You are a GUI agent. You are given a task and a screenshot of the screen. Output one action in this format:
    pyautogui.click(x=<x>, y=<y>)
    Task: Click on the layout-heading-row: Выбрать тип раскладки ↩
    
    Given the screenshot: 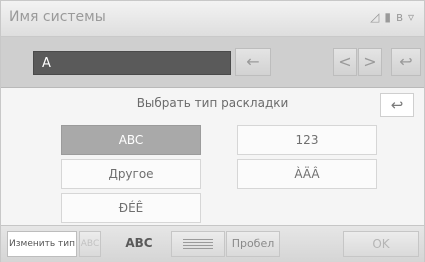 What is the action you would take?
    pyautogui.click(x=212, y=106)
    